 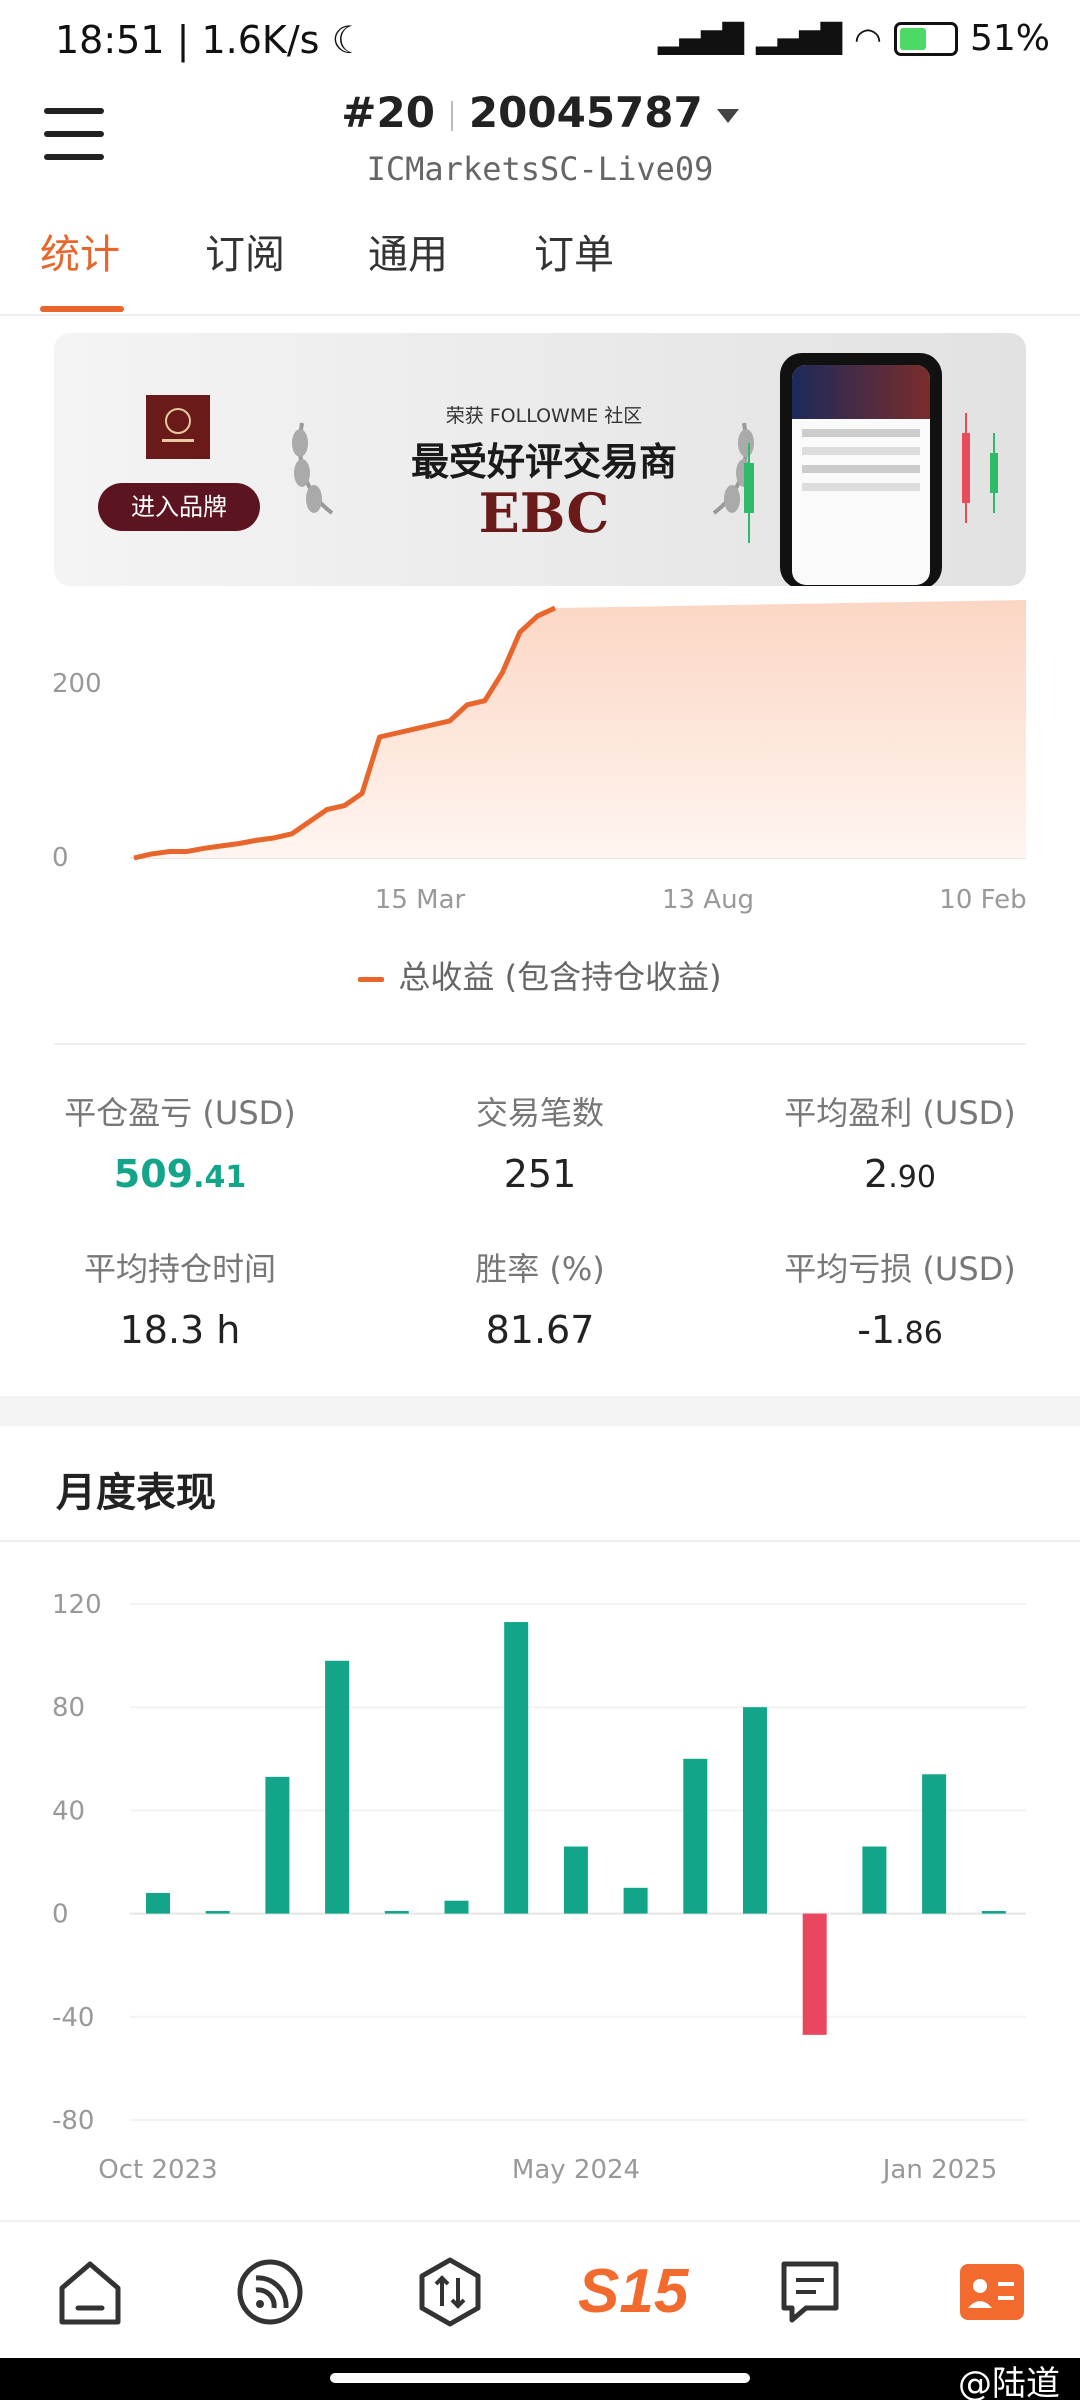 I want to click on promo-banner: 进入品牌 荣获 FOLLOWME 社区 最受好评交易商 EBC, so click(x=540, y=459).